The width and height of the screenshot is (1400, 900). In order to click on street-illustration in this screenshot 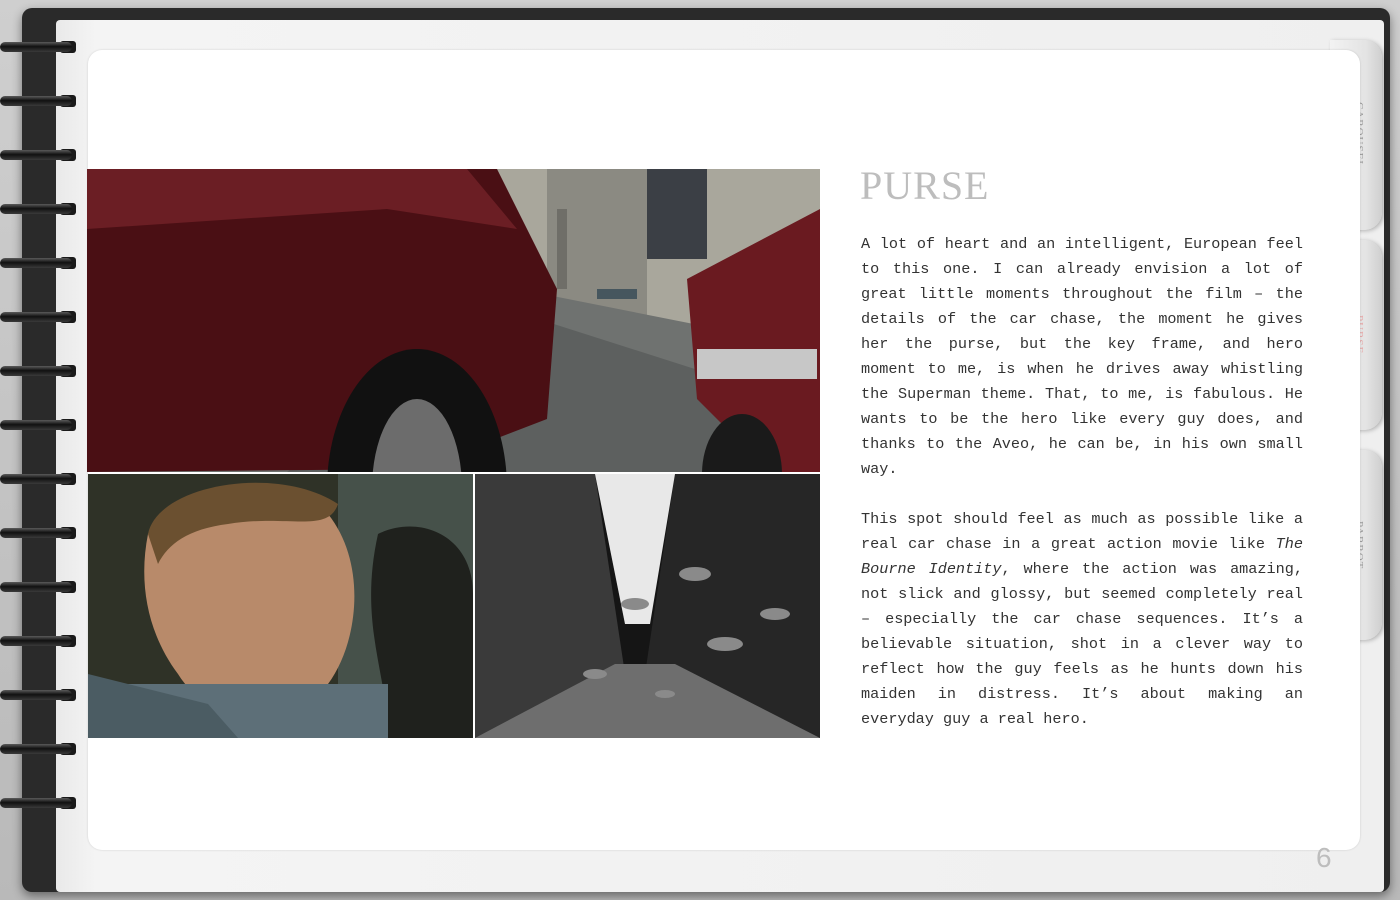, I will do `click(647, 606)`.